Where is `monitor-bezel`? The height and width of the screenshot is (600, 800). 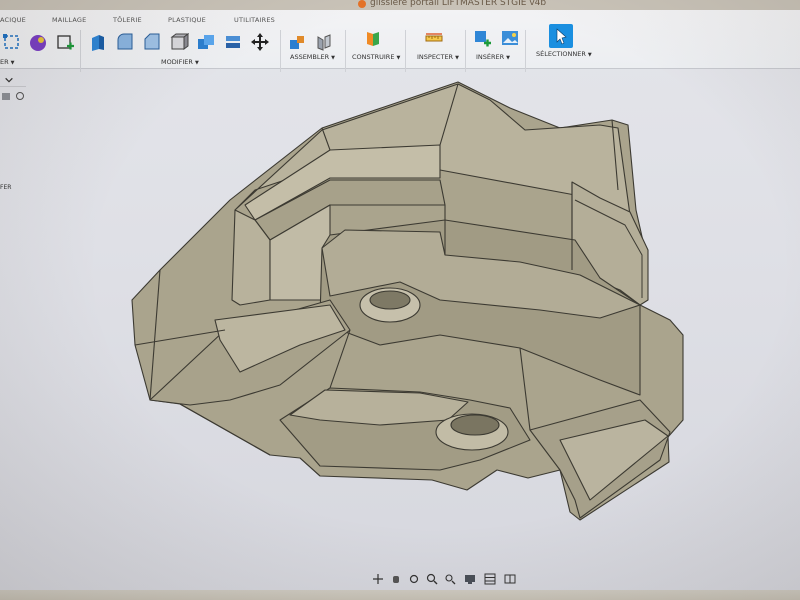 monitor-bezel is located at coordinates (400, 595).